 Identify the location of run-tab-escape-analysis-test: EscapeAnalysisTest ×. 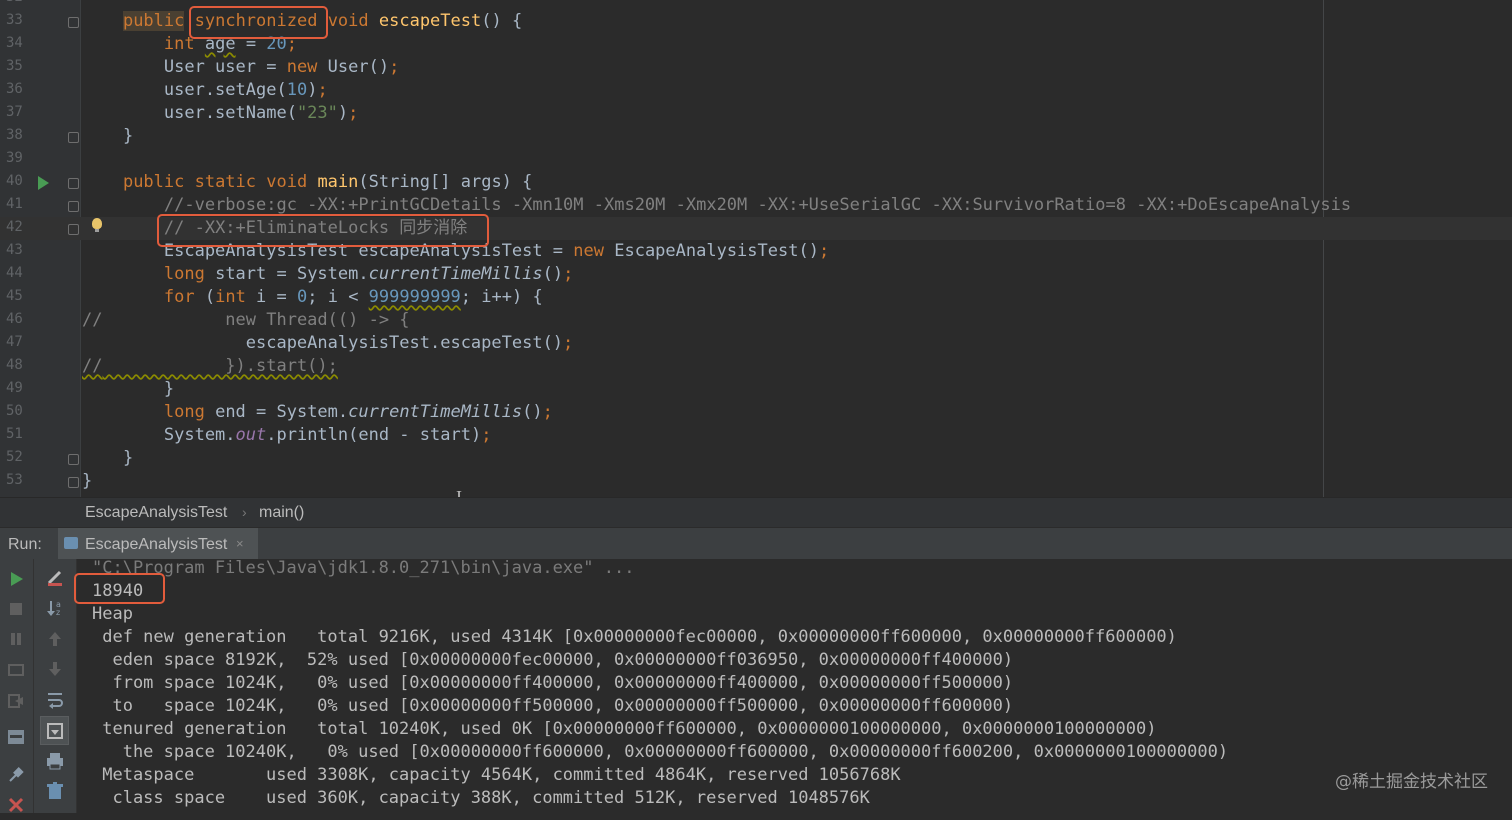
(158, 544).